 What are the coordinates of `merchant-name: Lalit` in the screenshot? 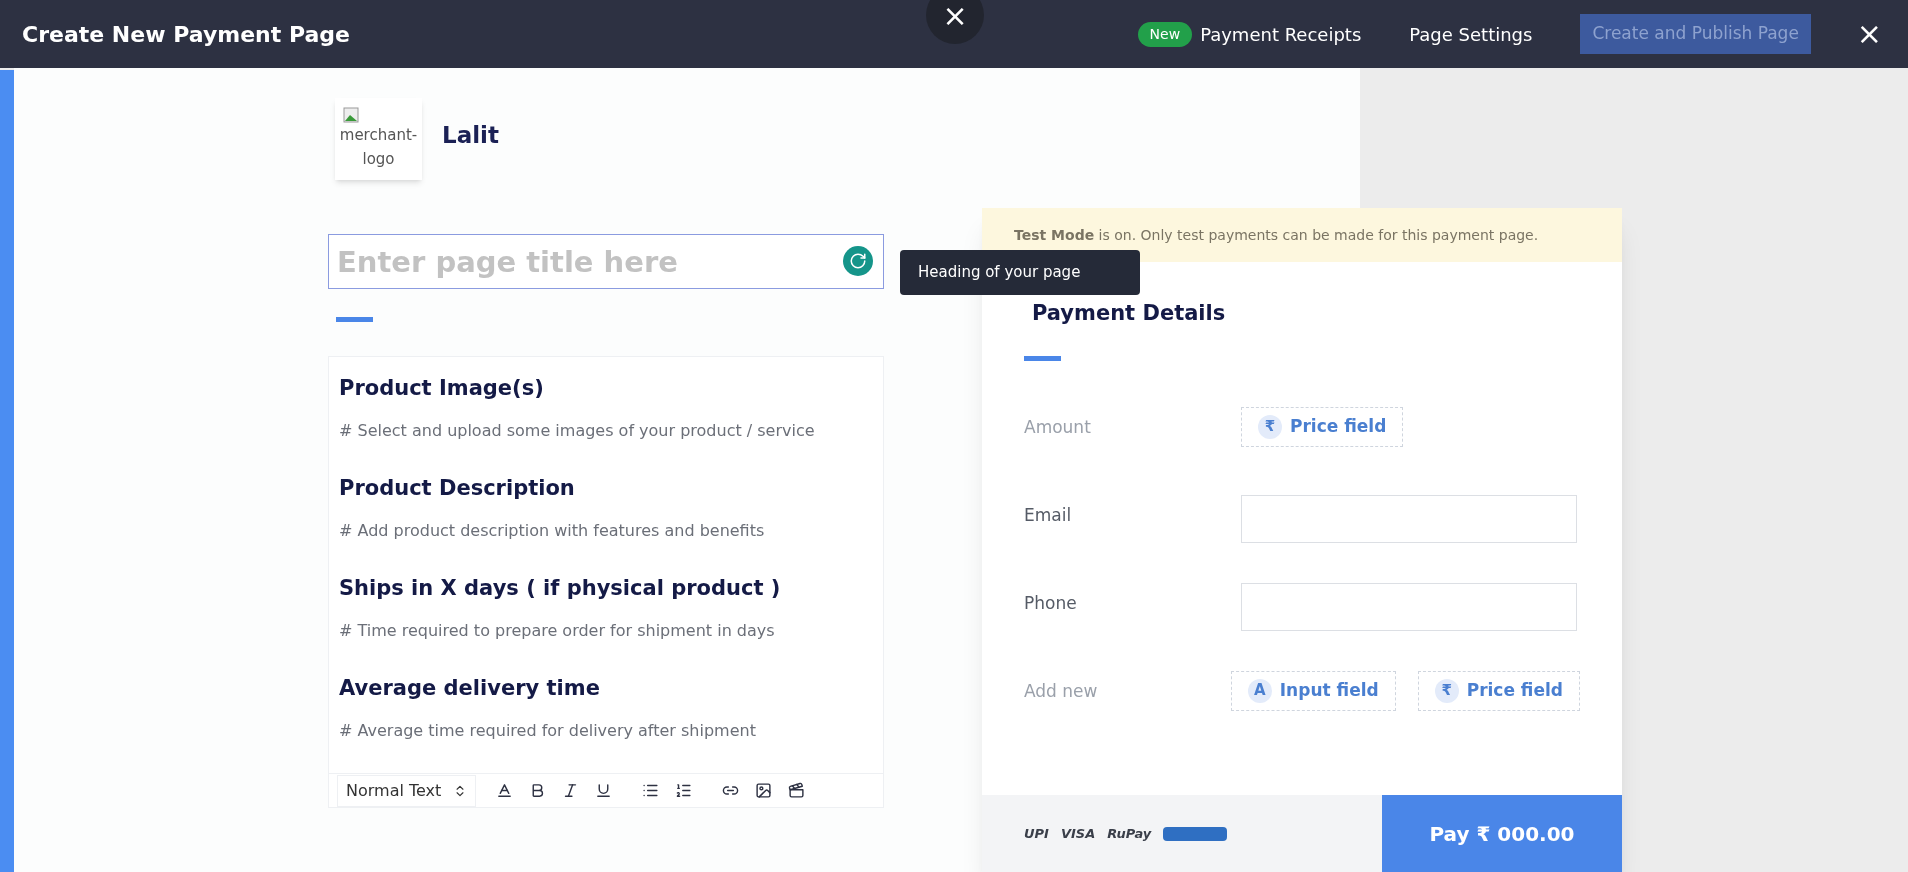 It's located at (470, 135).